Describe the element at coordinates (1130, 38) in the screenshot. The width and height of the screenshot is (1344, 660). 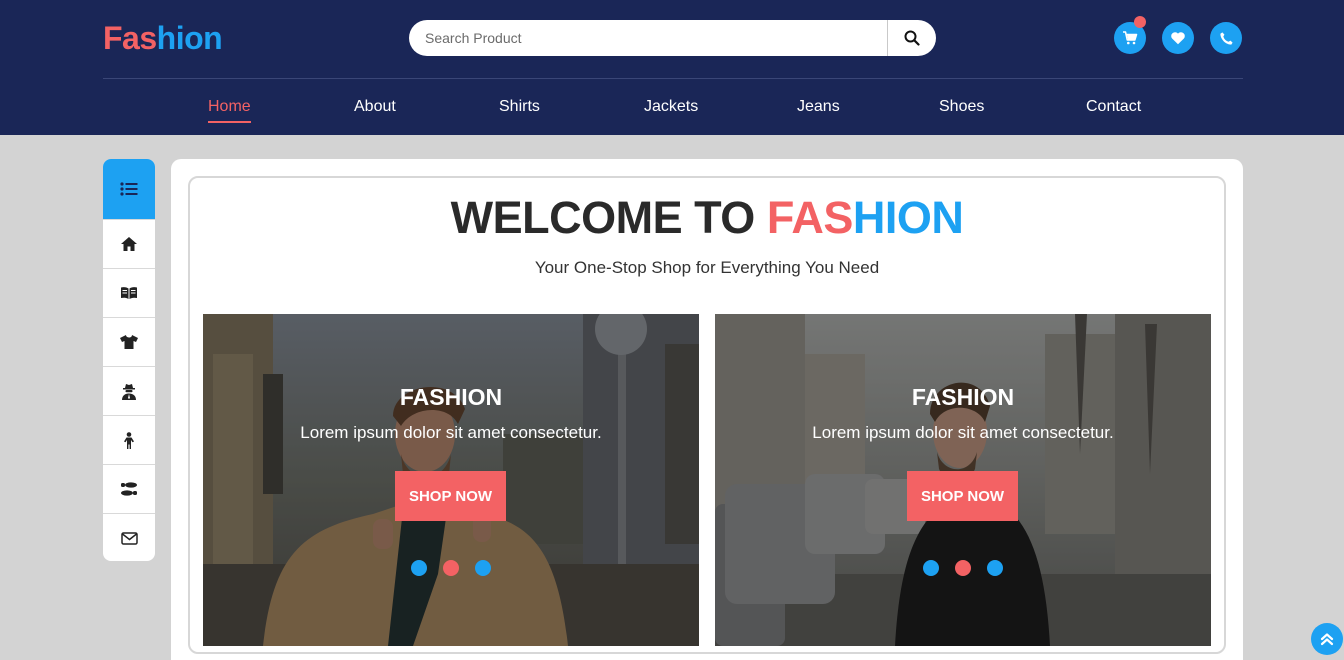
I see `cart-icon` at that location.